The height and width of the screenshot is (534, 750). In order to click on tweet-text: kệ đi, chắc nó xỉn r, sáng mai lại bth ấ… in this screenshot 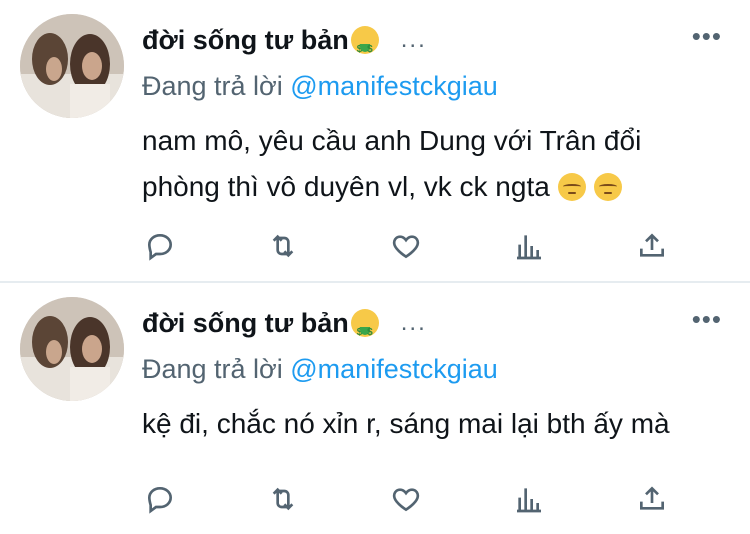, I will do `click(433, 424)`.